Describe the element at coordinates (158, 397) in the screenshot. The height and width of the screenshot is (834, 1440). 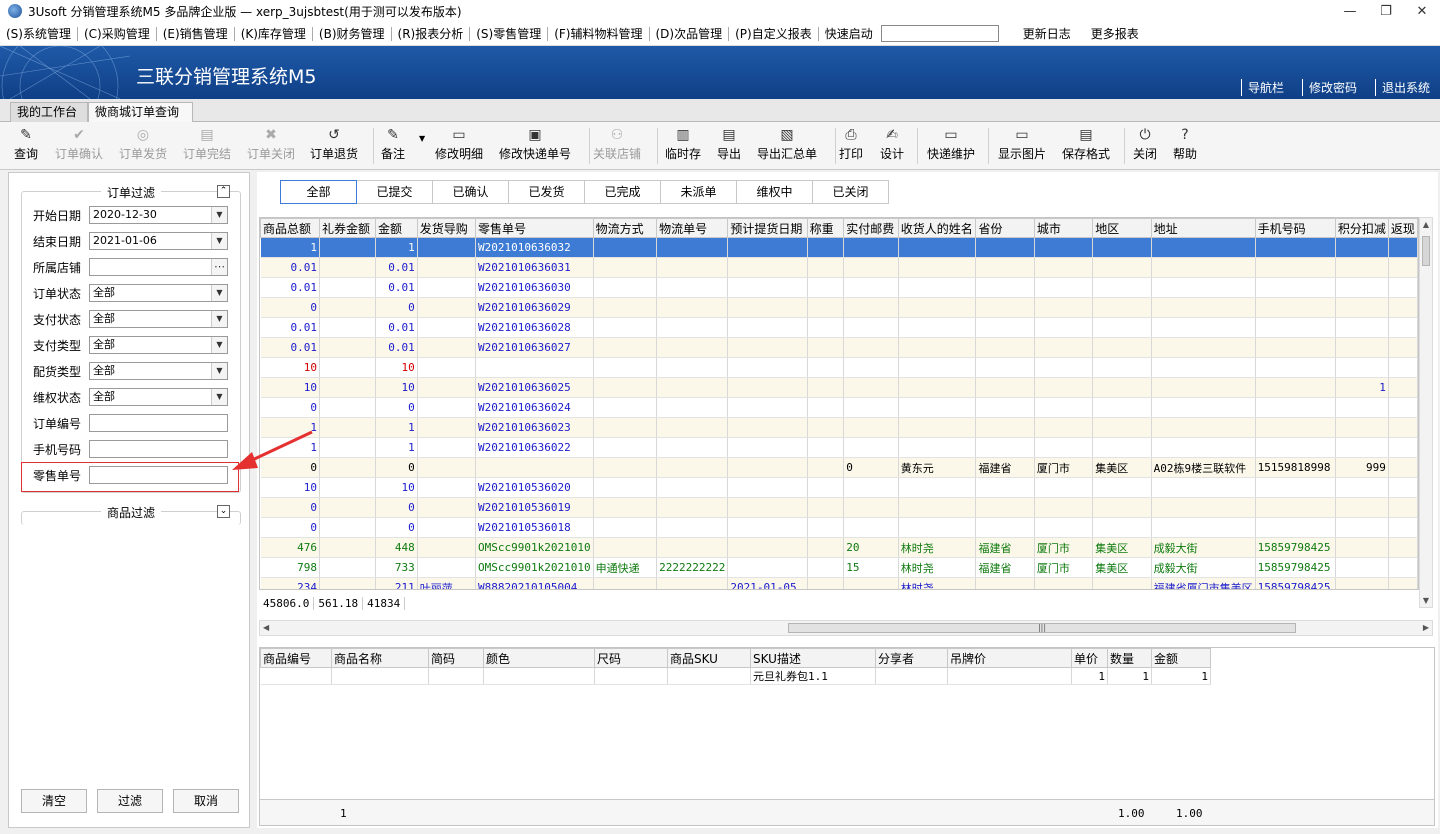
I see `filter-field-7: 全部 ▼` at that location.